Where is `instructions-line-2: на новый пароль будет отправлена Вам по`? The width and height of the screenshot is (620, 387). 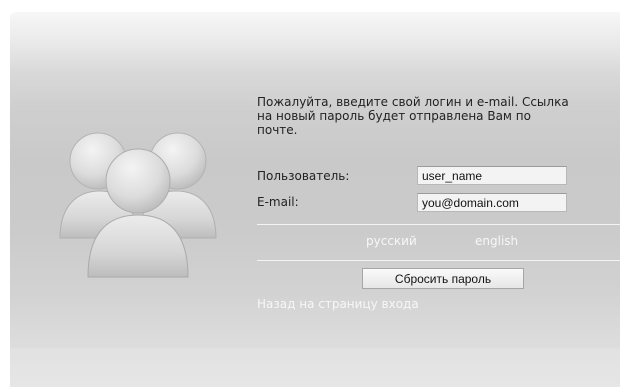 instructions-line-2: на новый пароль будет отправлена Вам по is located at coordinates (394, 116).